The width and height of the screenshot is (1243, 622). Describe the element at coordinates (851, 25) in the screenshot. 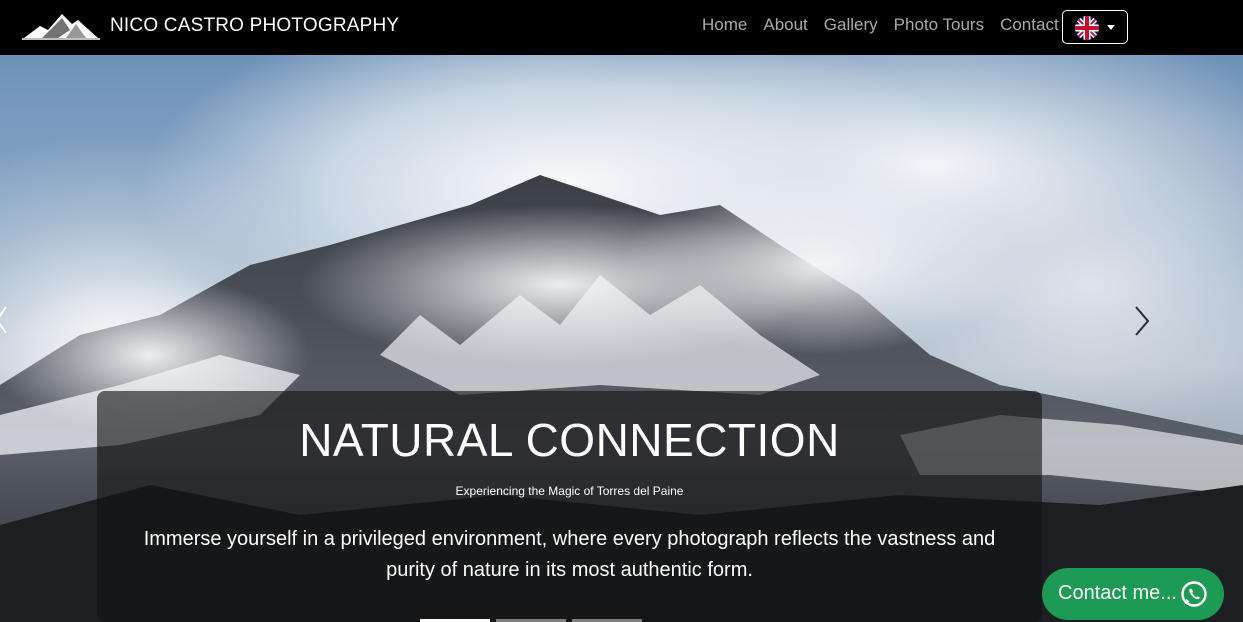

I see `nav-gallery: Gallery` at that location.